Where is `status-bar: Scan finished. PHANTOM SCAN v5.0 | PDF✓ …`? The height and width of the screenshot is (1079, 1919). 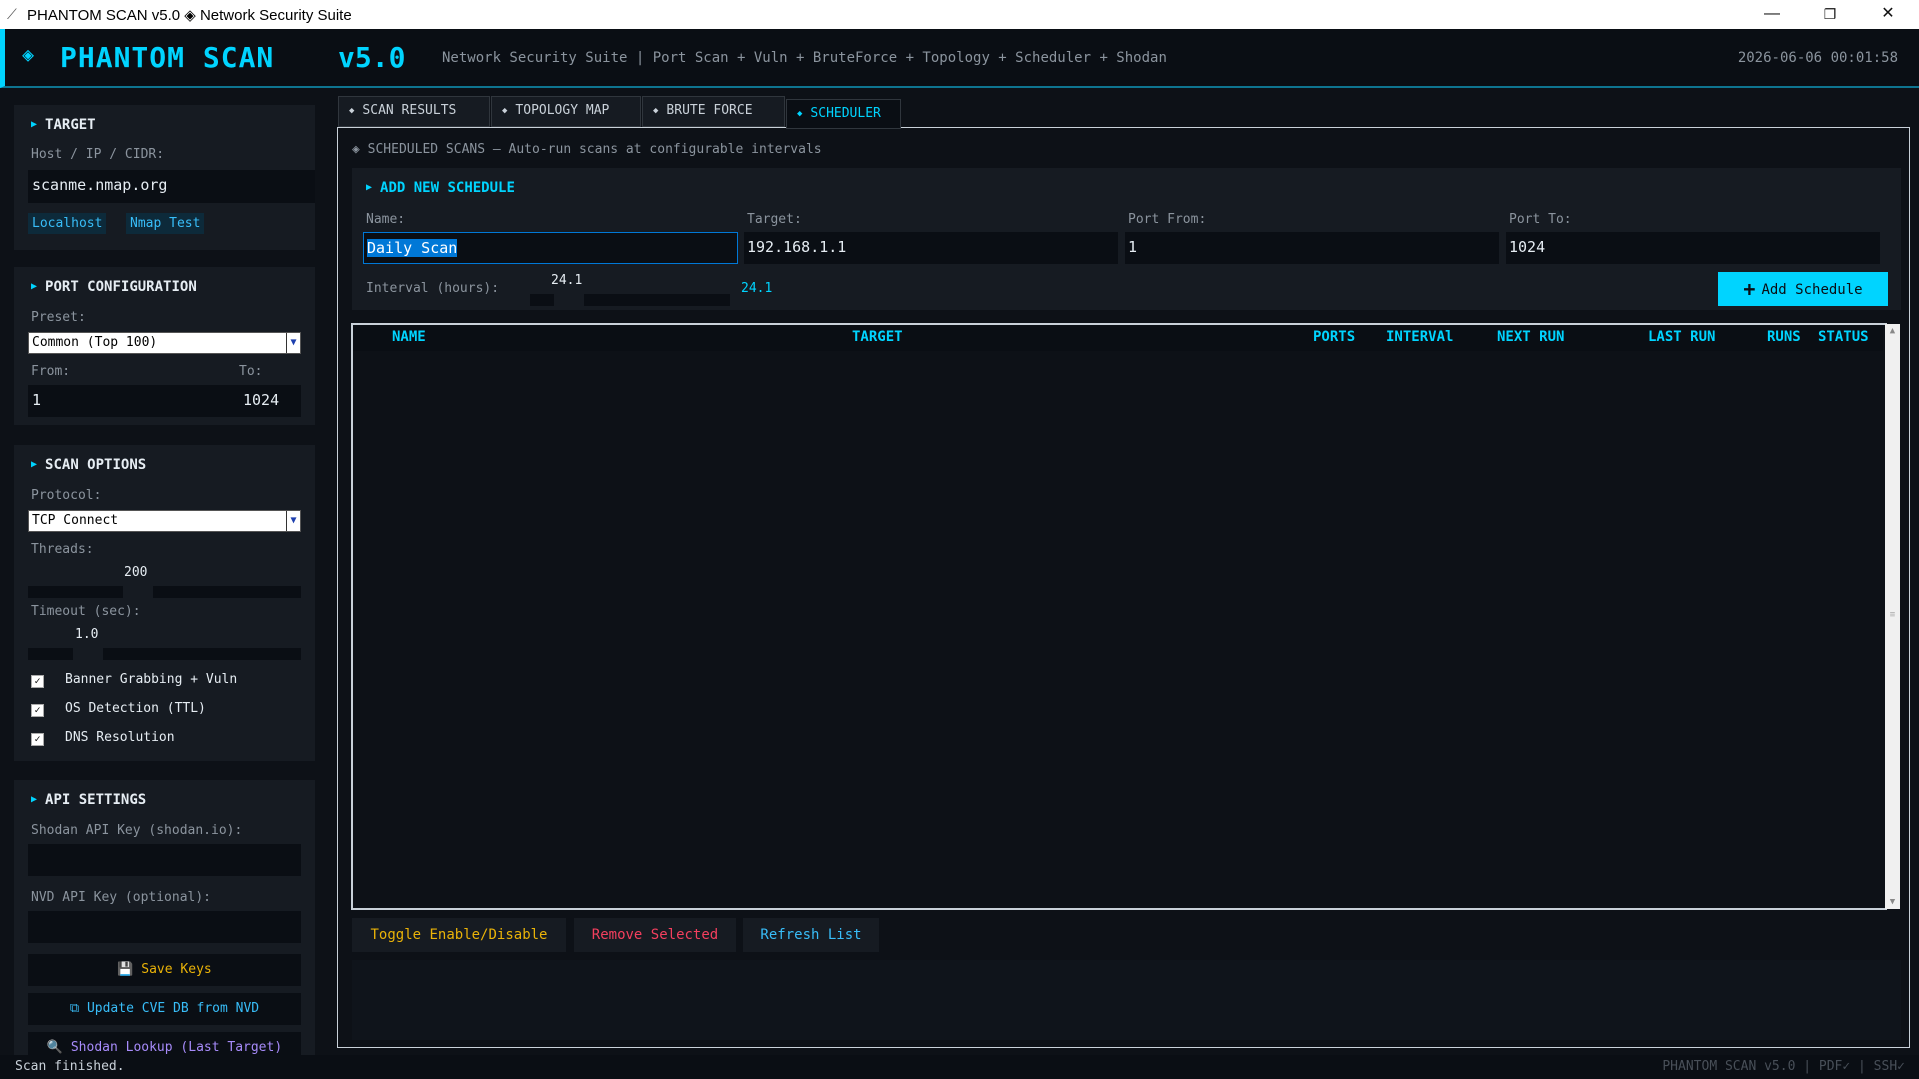
status-bar: Scan finished. PHANTOM SCAN v5.0 | PDF✓ … is located at coordinates (959, 1067).